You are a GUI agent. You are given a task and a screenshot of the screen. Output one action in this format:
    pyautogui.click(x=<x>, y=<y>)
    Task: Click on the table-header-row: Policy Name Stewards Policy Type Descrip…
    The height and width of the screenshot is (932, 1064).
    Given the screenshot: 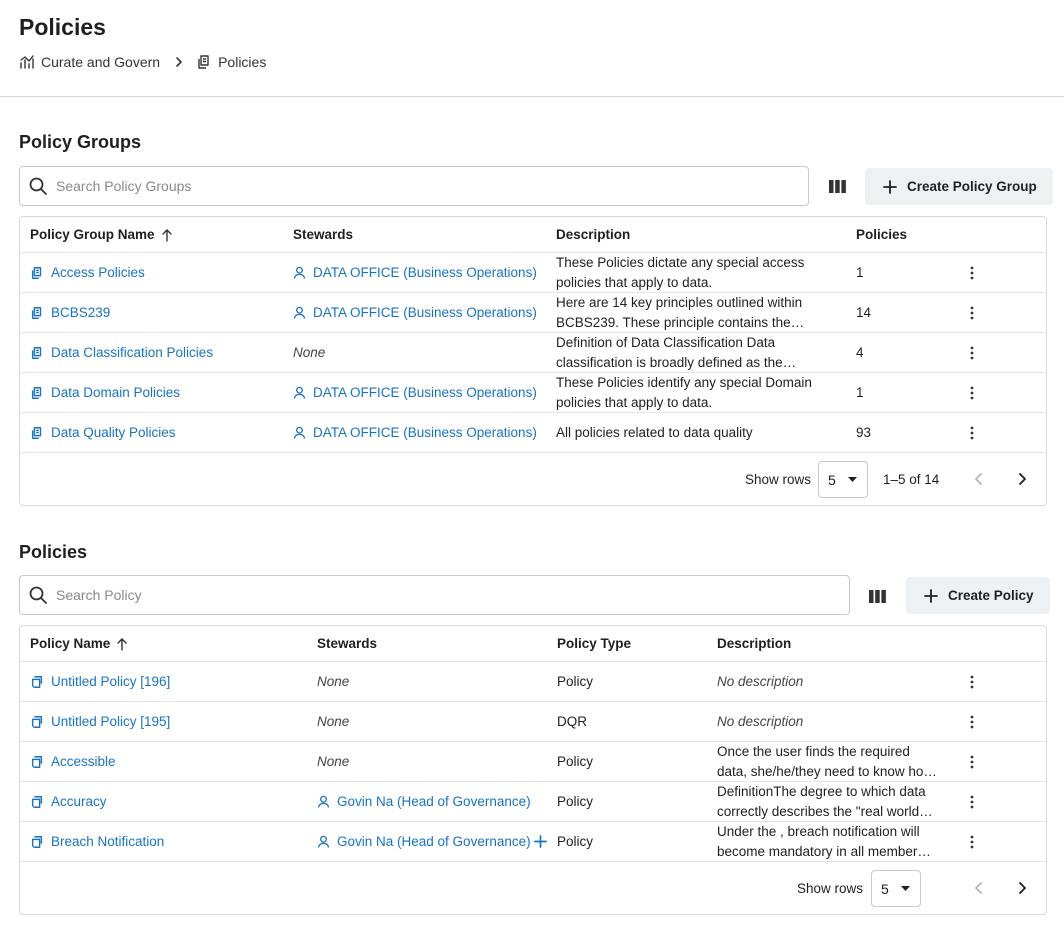 What is the action you would take?
    pyautogui.click(x=533, y=644)
    